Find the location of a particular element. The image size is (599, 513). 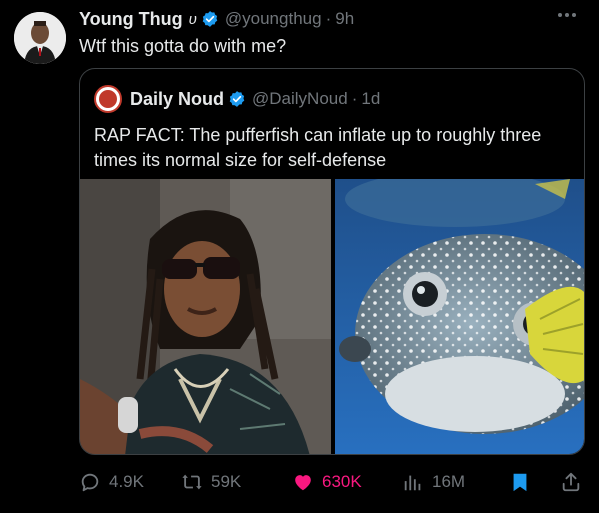

reply-count: 4.9K is located at coordinates (126, 481).